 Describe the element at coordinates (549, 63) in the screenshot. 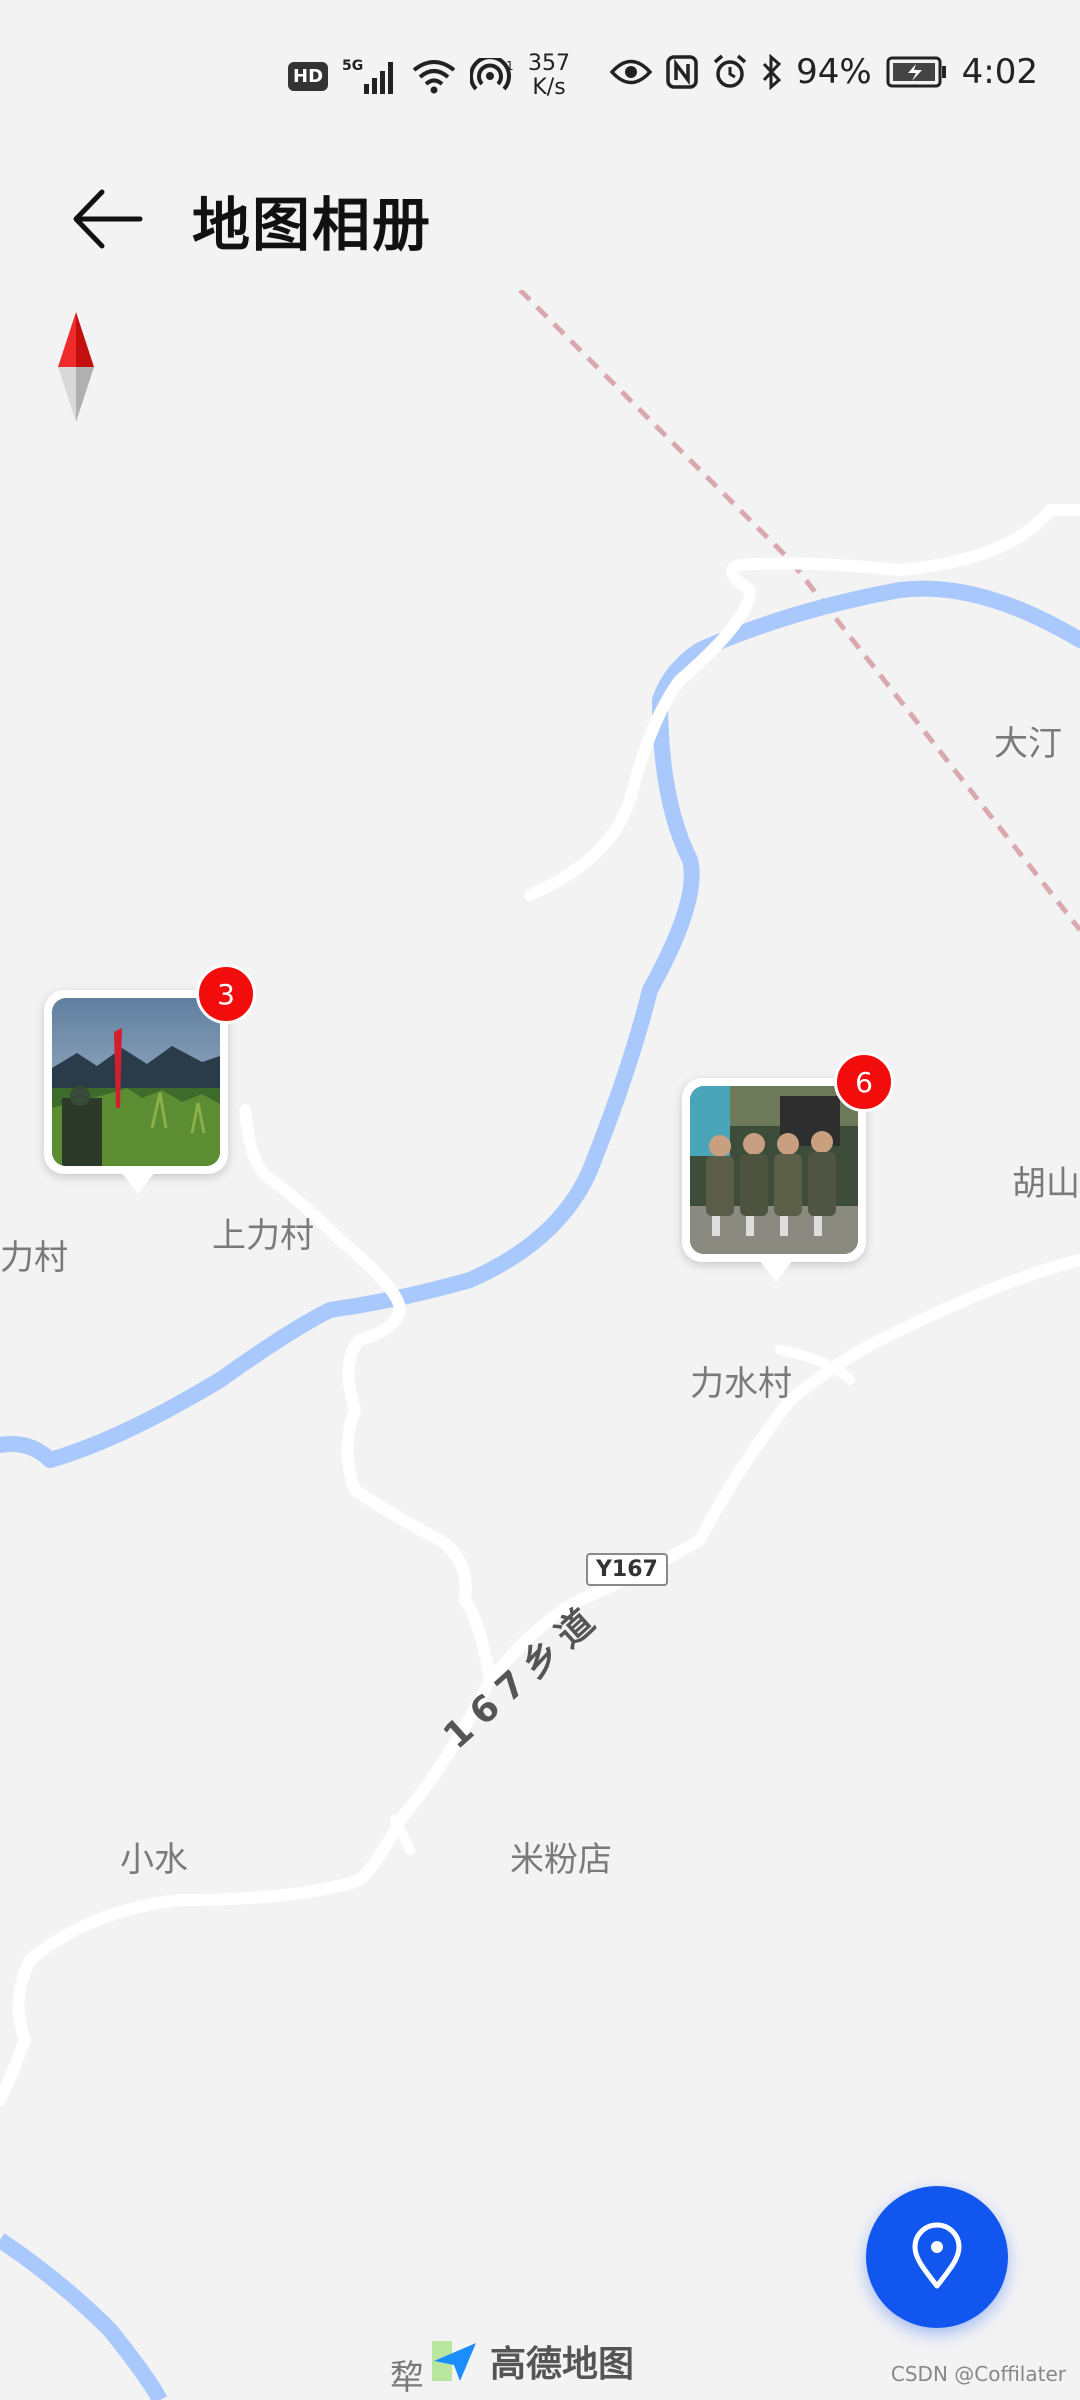

I see `speed-value: 357` at that location.